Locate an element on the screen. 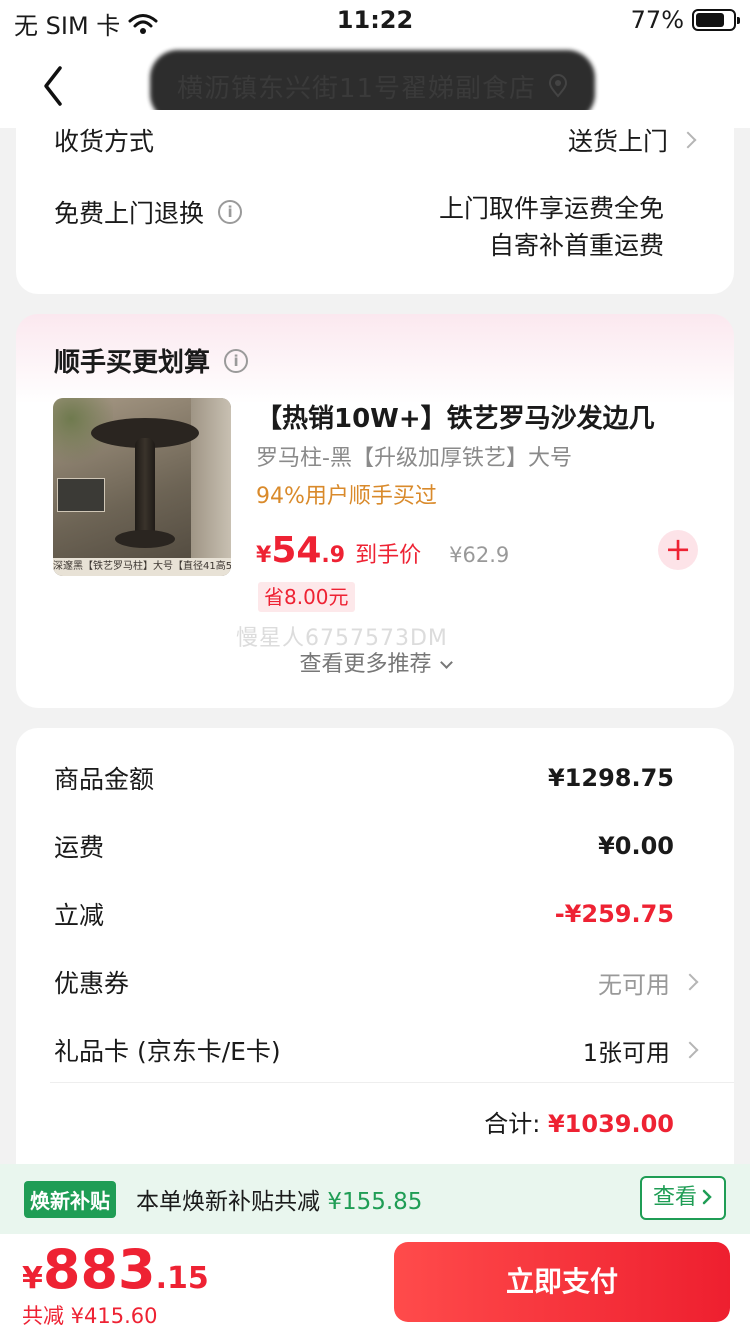 The height and width of the screenshot is (1334, 750). price-currency: ¥ is located at coordinates (264, 555).